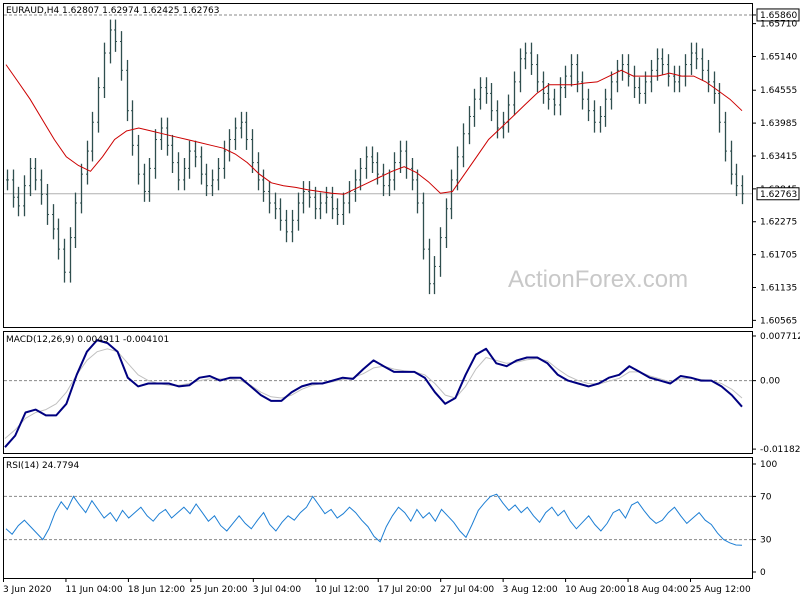 Image resolution: width=800 pixels, height=600 pixels. What do you see at coordinates (720, 590) in the screenshot?
I see `x-tick-label: 25 Aug 12:00` at bounding box center [720, 590].